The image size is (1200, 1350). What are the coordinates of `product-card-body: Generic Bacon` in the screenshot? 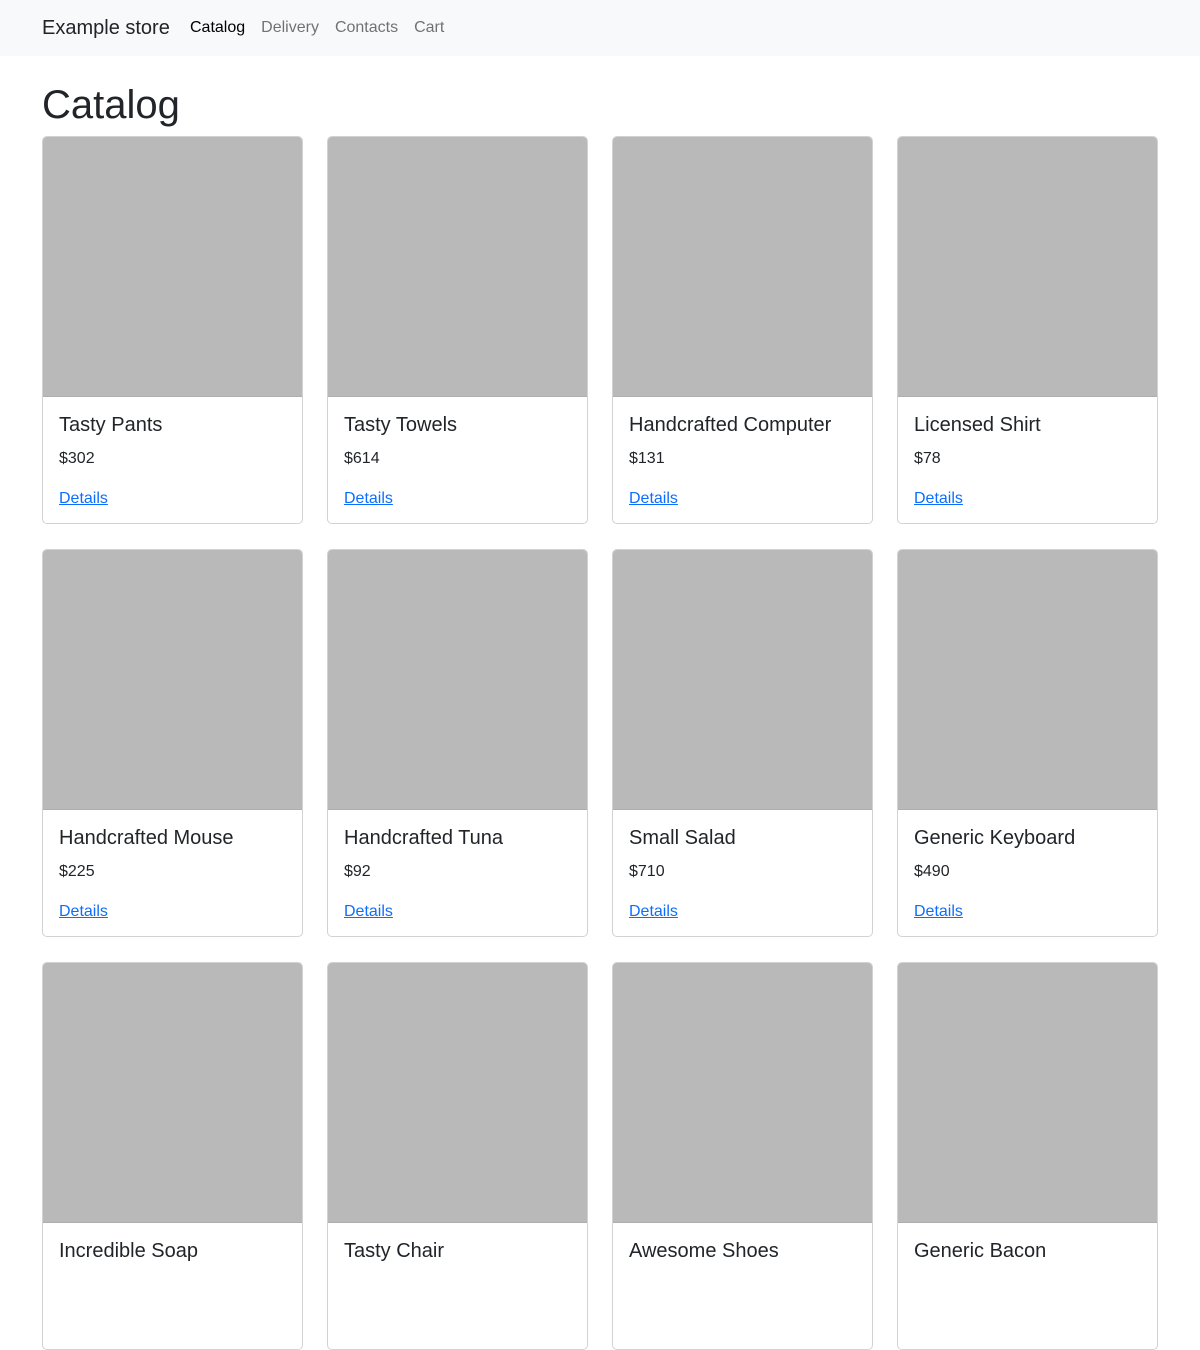 It's located at (1027, 1260).